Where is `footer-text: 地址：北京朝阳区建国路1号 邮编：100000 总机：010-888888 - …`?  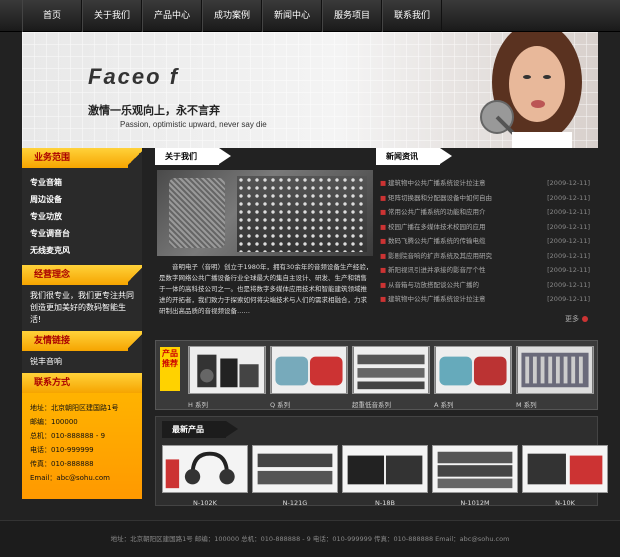 footer-text: 地址：北京朝阳区建国路1号 邮编：100000 总机：010-888888 - … is located at coordinates (310, 539).